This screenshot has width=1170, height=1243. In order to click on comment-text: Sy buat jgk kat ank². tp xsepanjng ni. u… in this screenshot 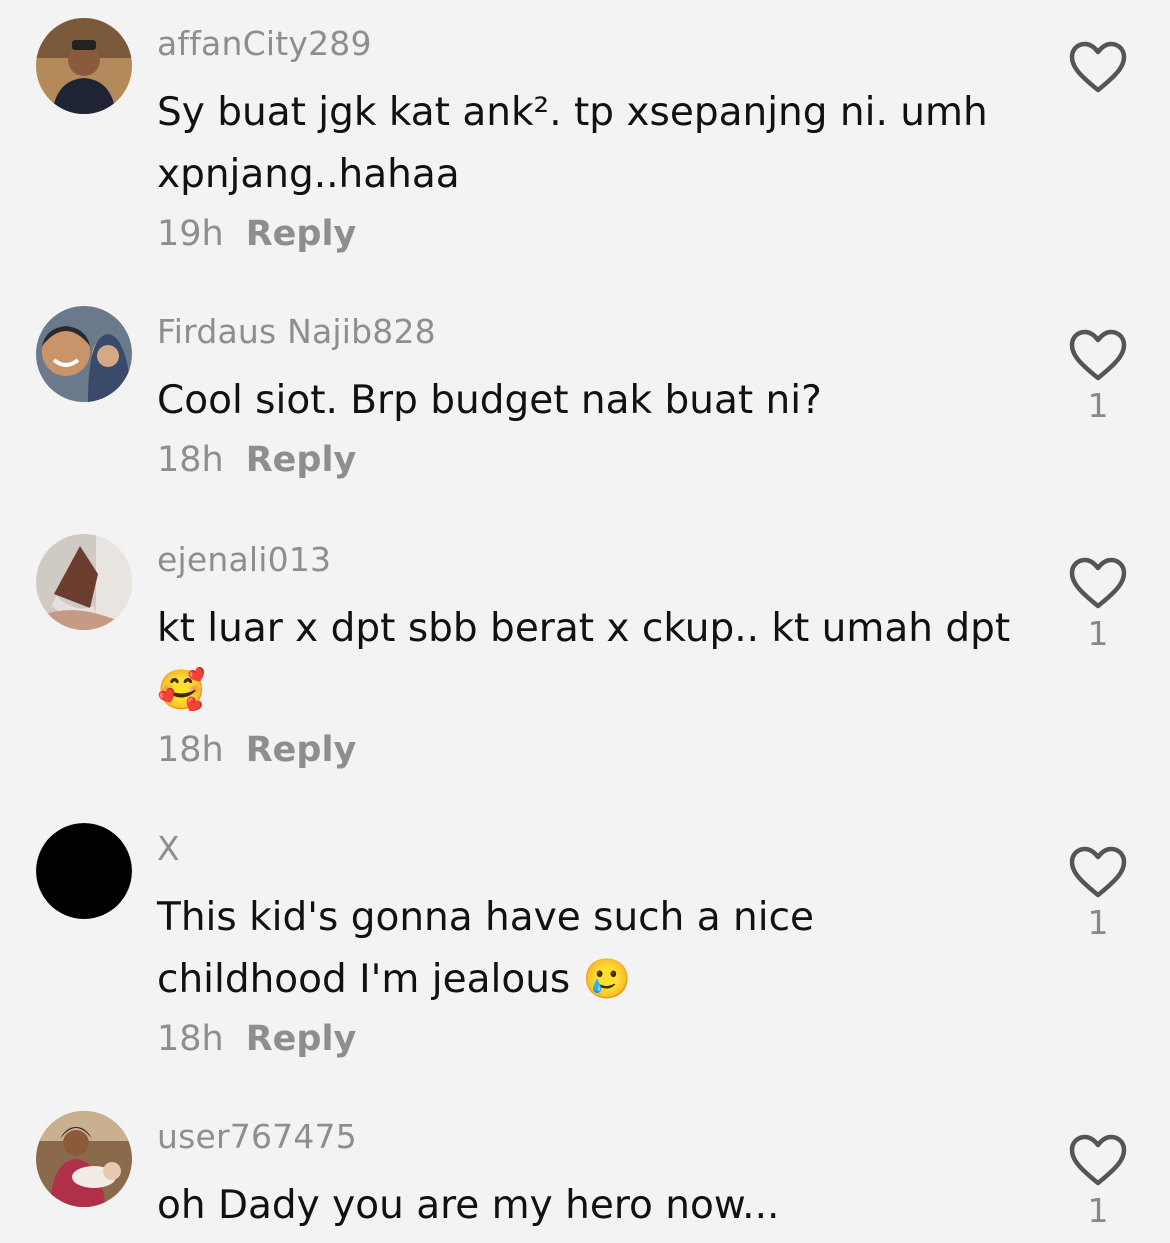, I will do `click(572, 143)`.